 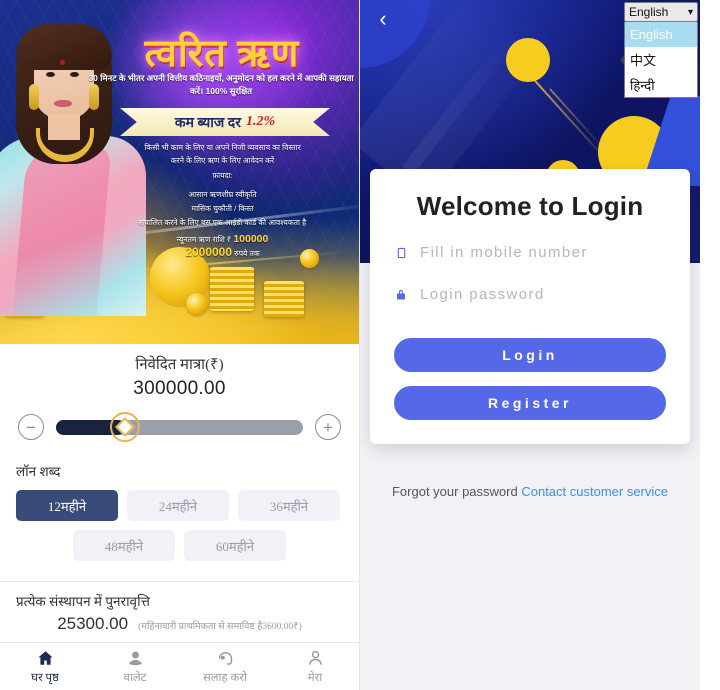 I want to click on nav-item-wallet: वालेट, so click(x=135, y=666).